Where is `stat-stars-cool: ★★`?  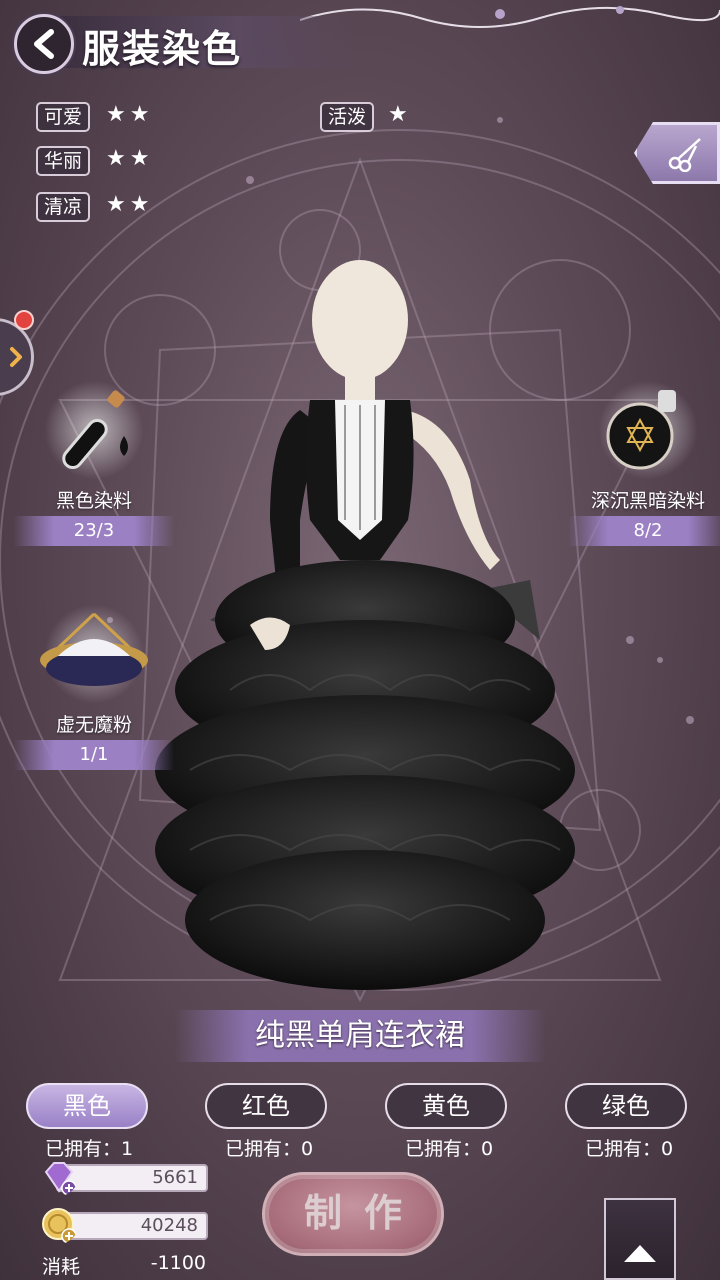
stat-stars-cool: ★★ is located at coordinates (130, 204).